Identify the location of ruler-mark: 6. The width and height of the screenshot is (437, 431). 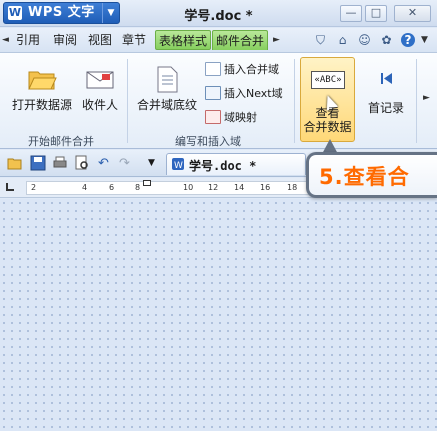
(112, 187).